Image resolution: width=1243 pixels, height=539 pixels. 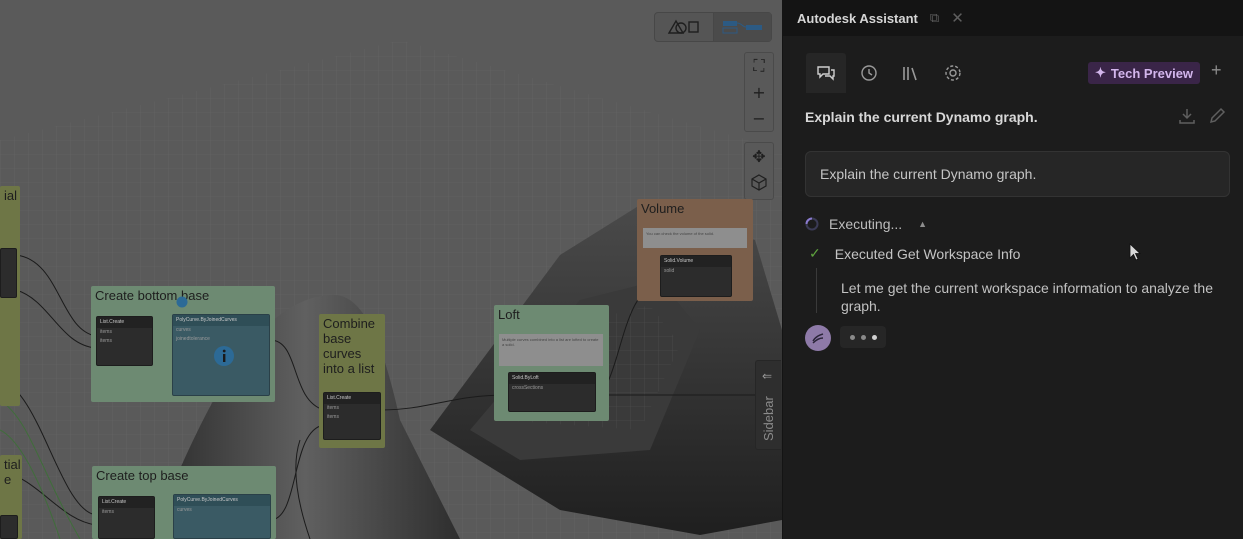 I want to click on node-solid-volume: Solid.Volume solid, so click(x=696, y=276).